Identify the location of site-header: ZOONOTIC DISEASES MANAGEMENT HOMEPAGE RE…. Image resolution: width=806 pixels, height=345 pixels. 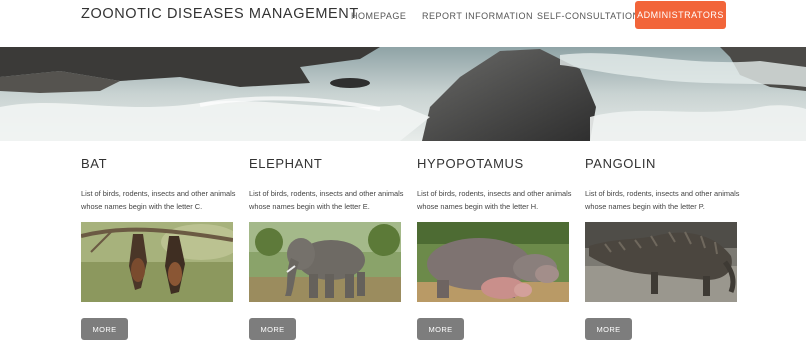
(403, 23).